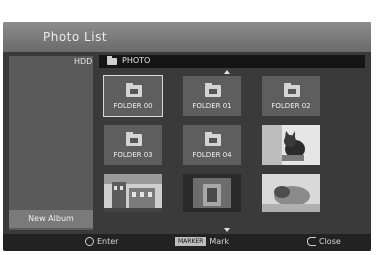  What do you see at coordinates (191, 241) in the screenshot?
I see `marker-key: MARKER` at bounding box center [191, 241].